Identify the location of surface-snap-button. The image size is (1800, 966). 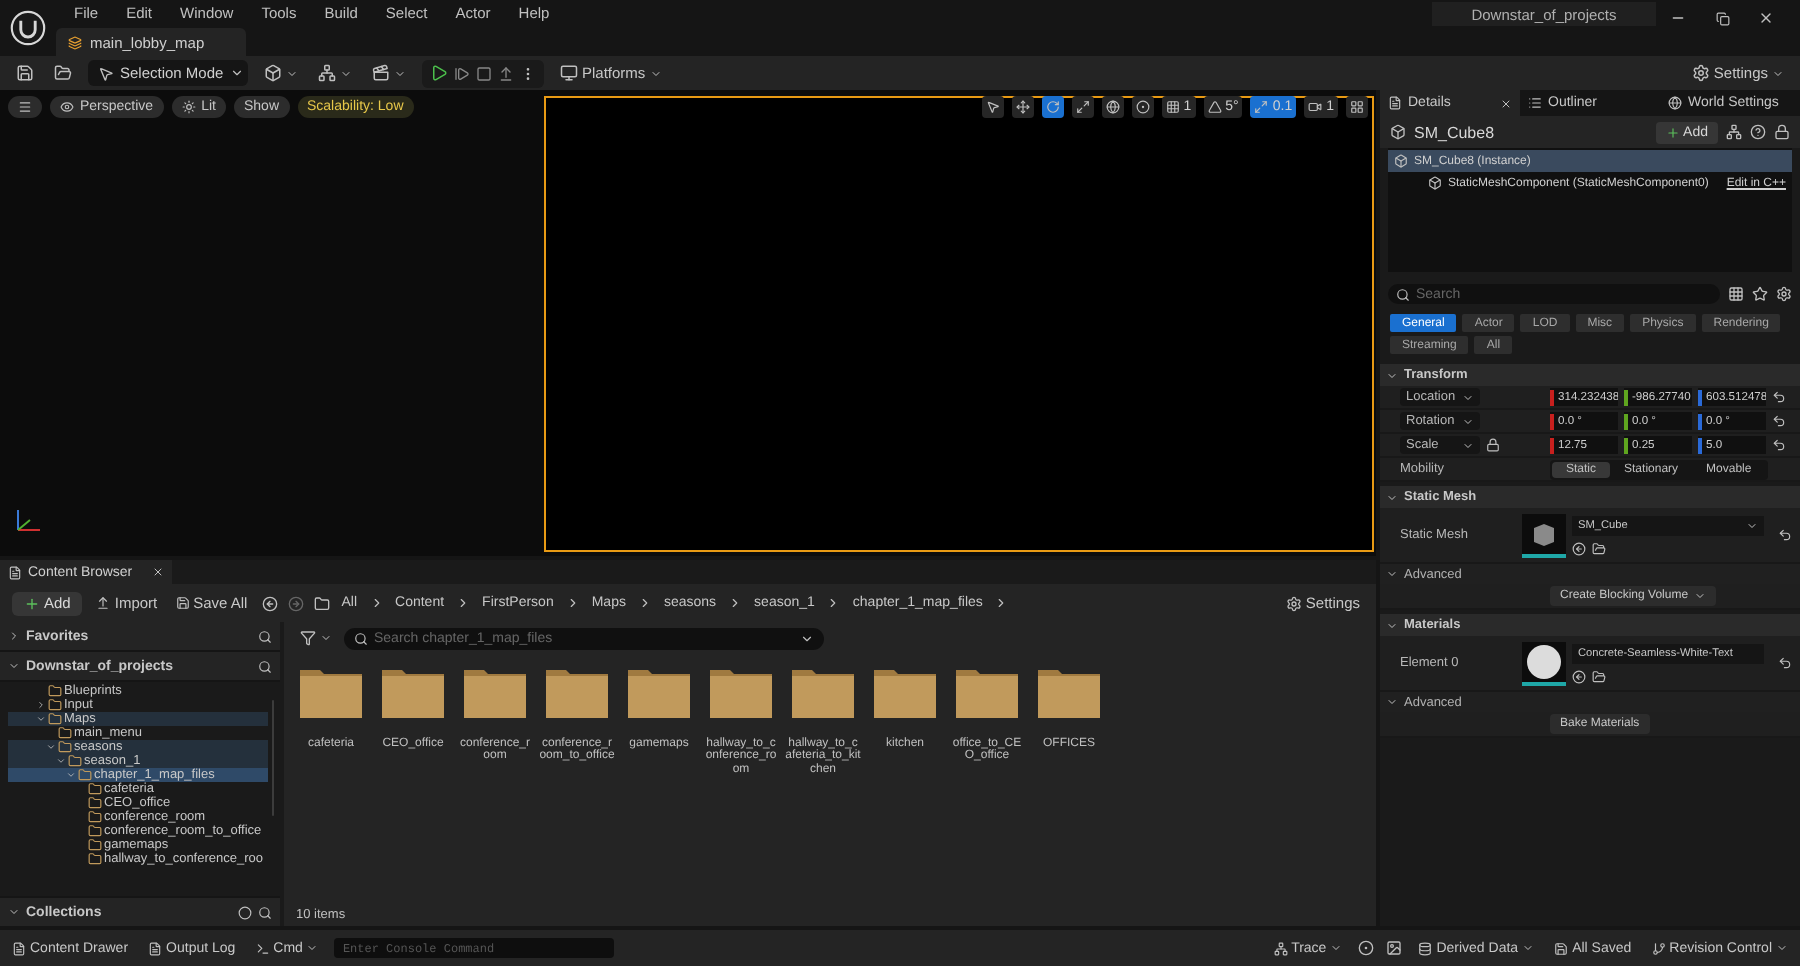
(1142, 106).